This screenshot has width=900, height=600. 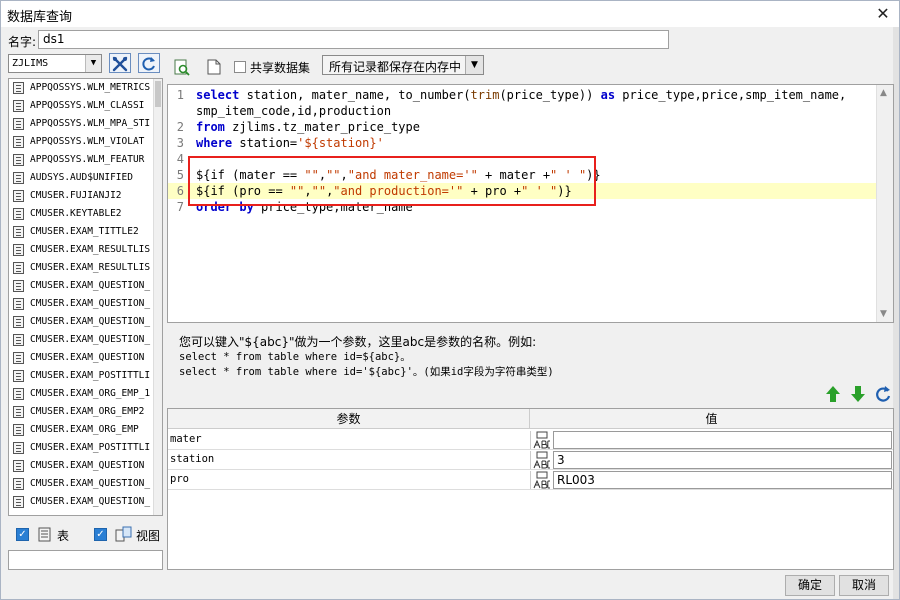 I want to click on table-list-item-label: AUDSYS.AUD$UNIFIED, so click(x=81, y=177).